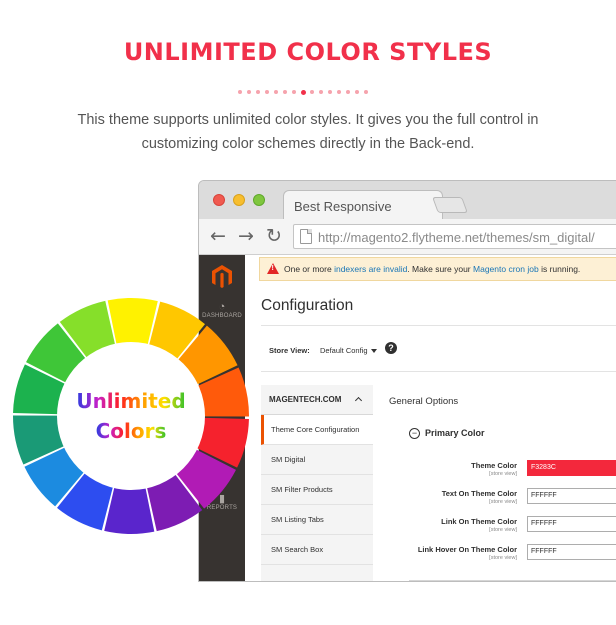 This screenshot has width=616, height=625. What do you see at coordinates (273, 268) in the screenshot?
I see `warning-icon` at bounding box center [273, 268].